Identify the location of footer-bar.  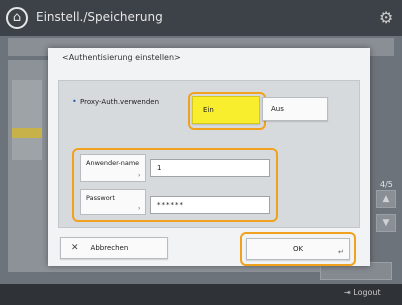
(201, 294).